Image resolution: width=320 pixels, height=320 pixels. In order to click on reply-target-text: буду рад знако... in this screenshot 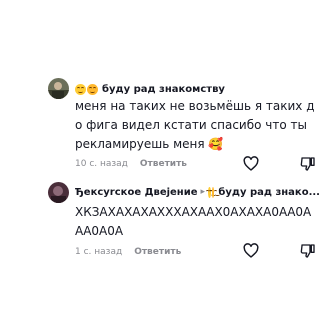, I will do `click(269, 192)`.